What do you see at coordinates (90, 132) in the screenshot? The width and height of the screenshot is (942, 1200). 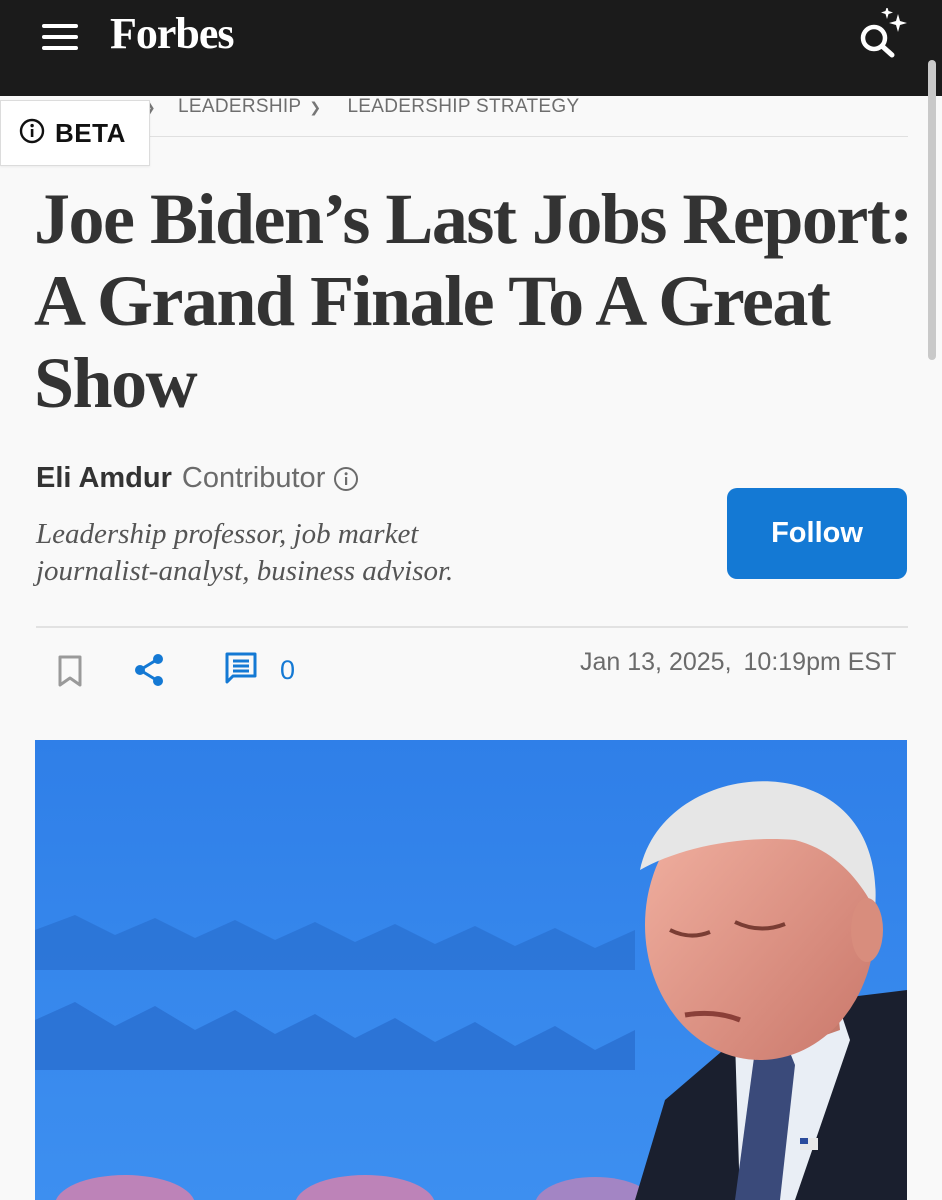 I see `beta-label: BETA` at bounding box center [90, 132].